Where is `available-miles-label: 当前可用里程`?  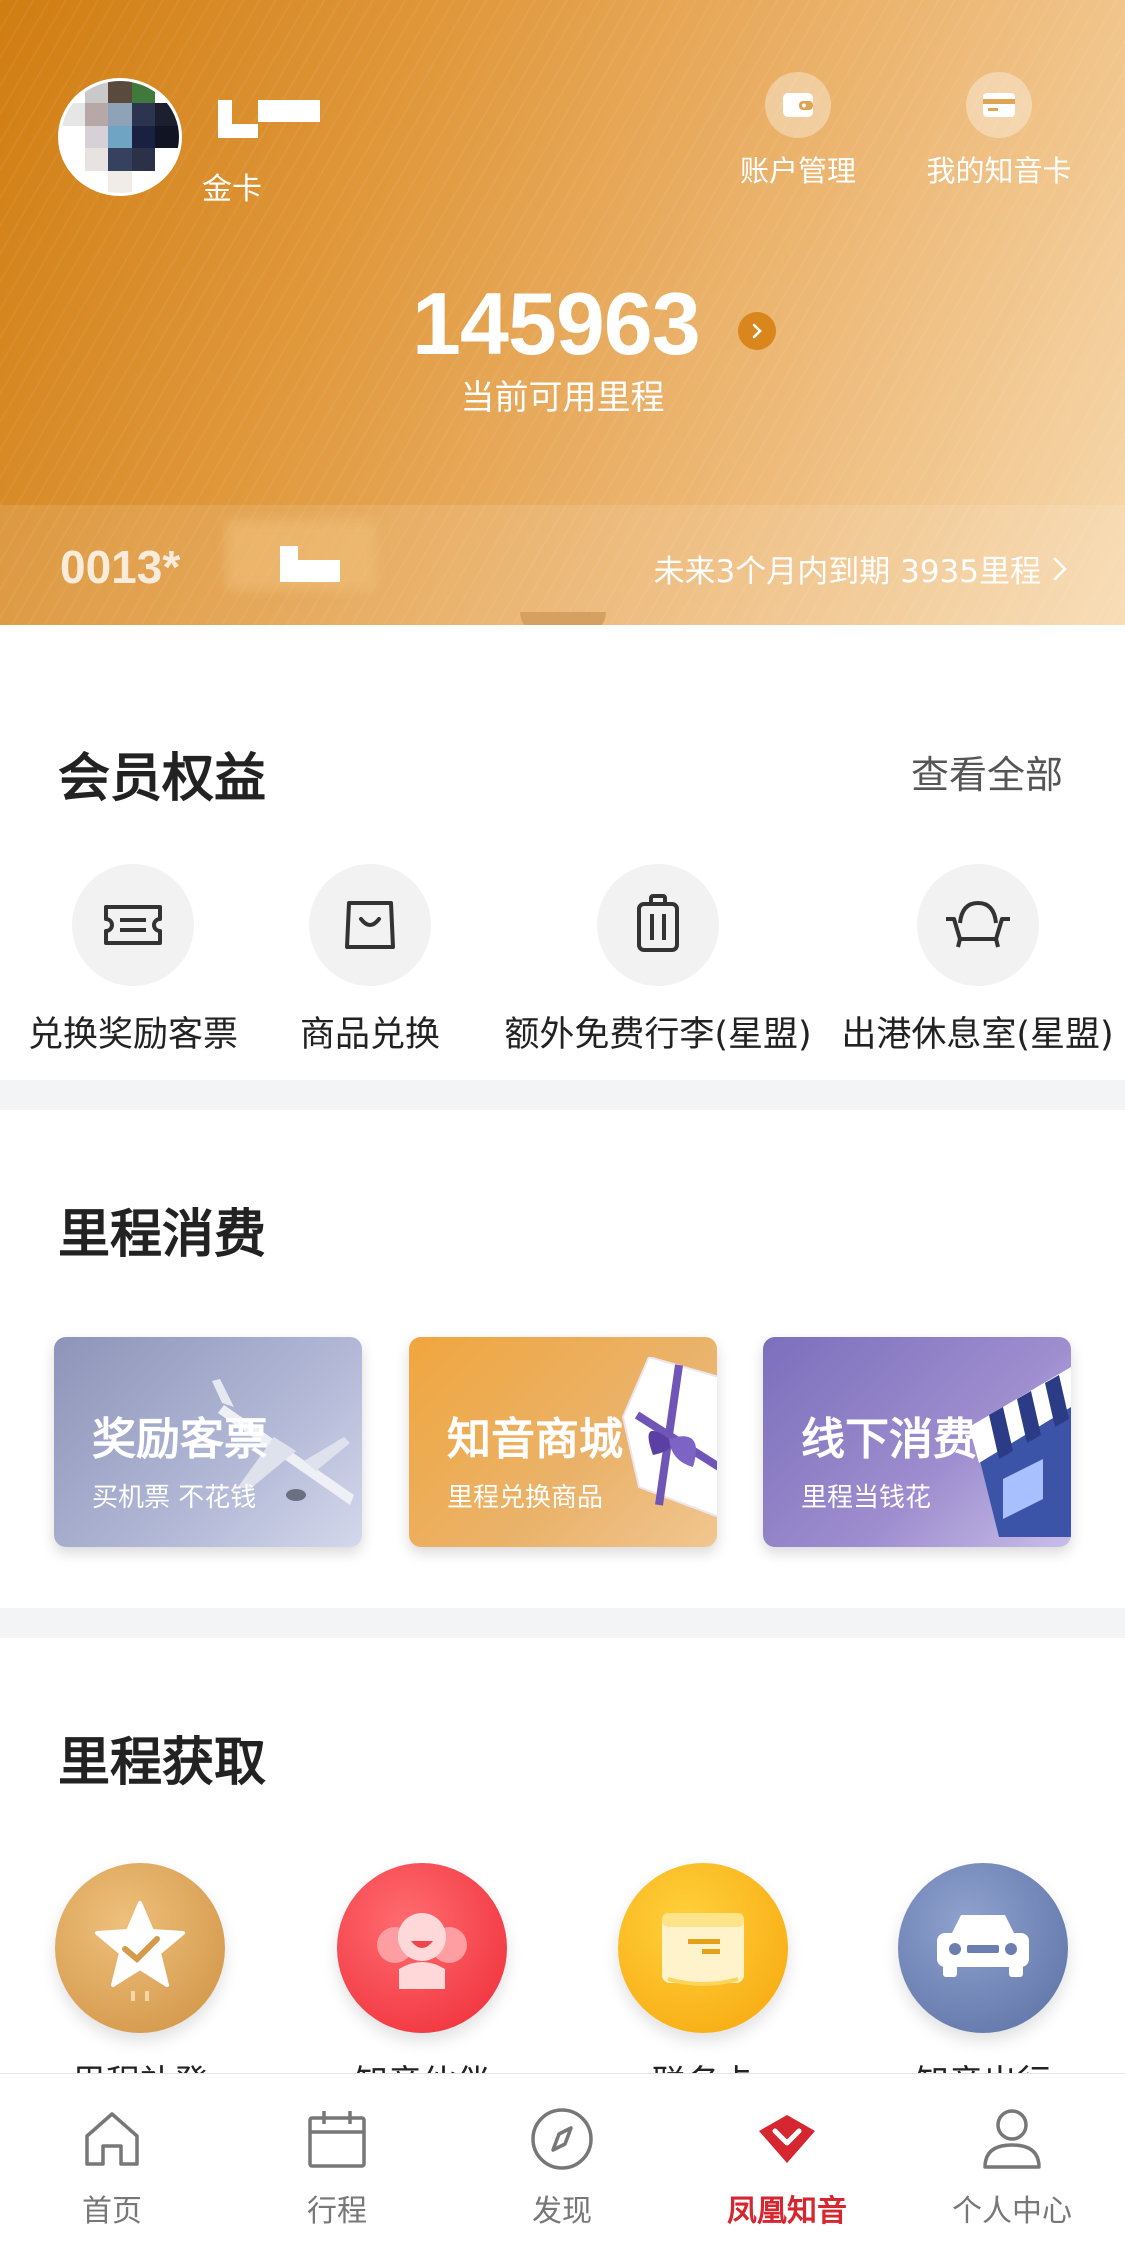 available-miles-label: 当前可用里程 is located at coordinates (562, 398).